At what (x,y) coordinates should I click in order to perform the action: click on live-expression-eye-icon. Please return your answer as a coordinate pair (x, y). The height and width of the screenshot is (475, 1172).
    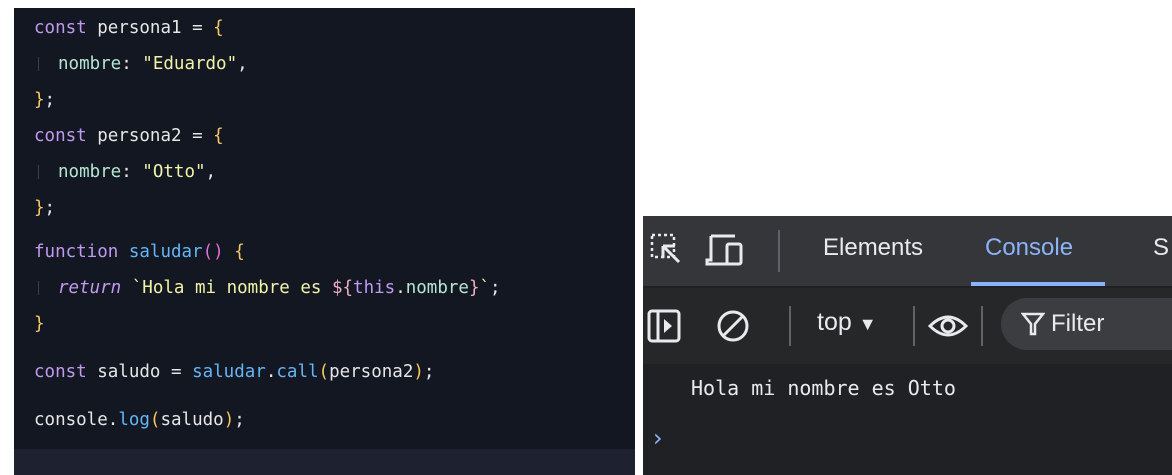
    Looking at the image, I should click on (948, 328).